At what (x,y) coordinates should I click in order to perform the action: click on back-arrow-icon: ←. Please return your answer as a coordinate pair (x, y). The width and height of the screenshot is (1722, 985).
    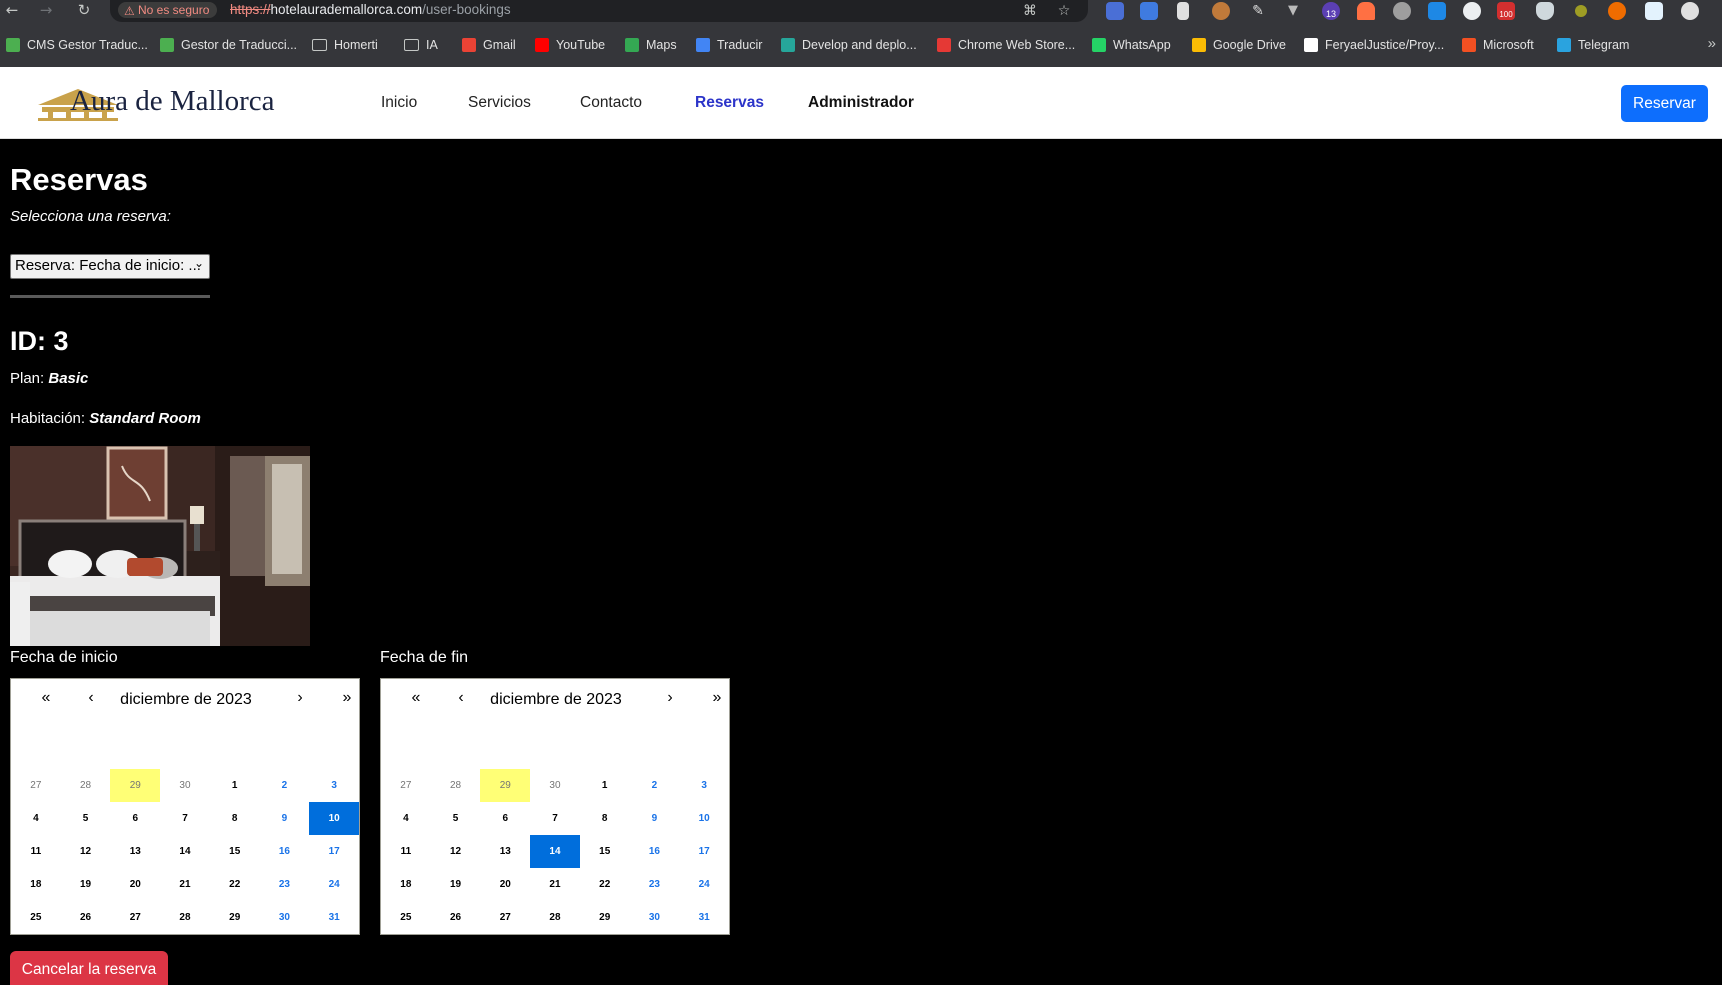
    Looking at the image, I should click on (12, 11).